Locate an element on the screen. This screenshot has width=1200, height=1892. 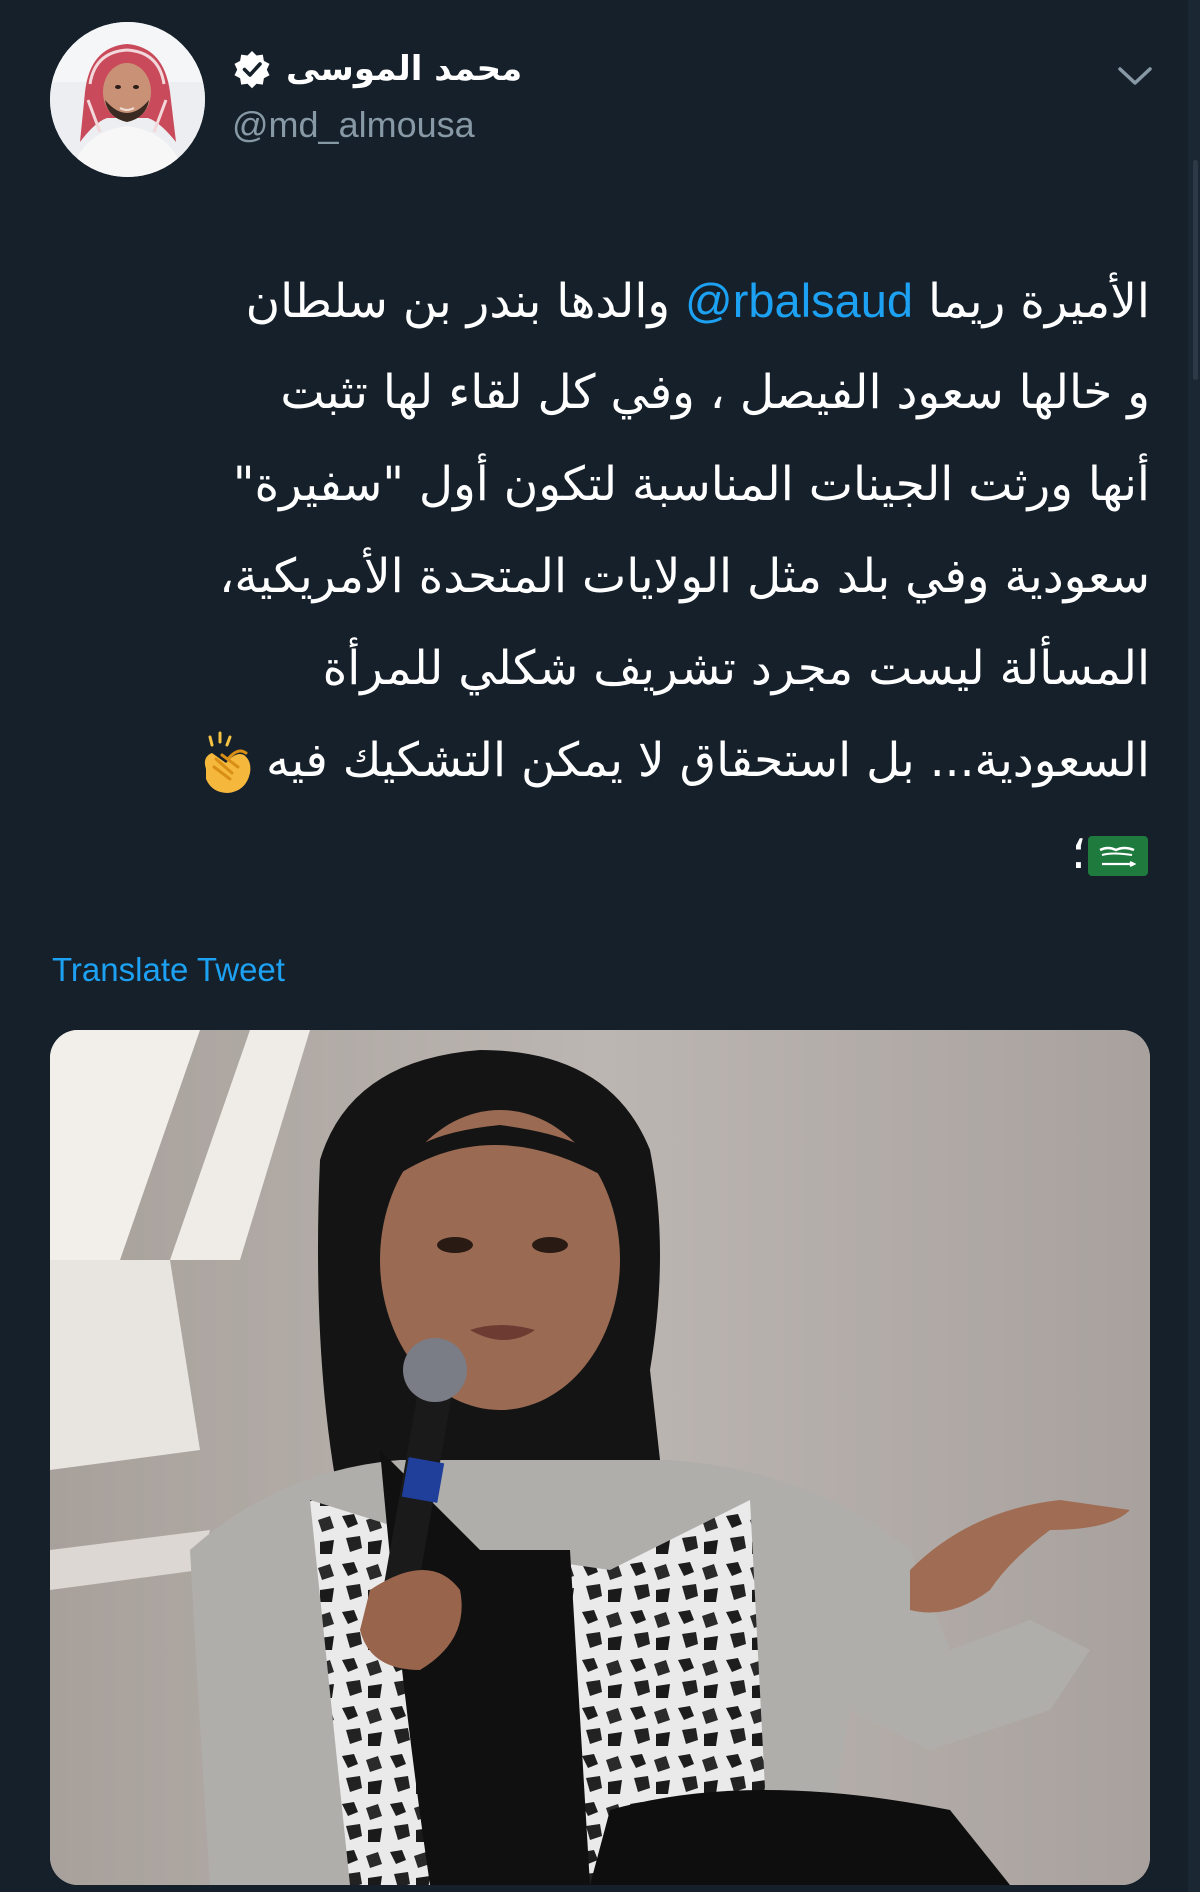
avatar is located at coordinates (127, 99).